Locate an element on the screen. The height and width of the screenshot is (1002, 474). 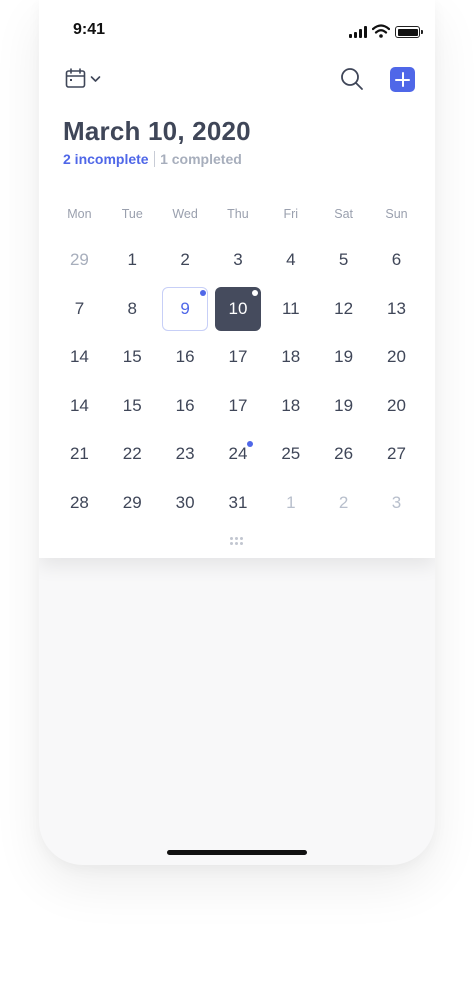
calendar-day: 6 is located at coordinates (396, 260).